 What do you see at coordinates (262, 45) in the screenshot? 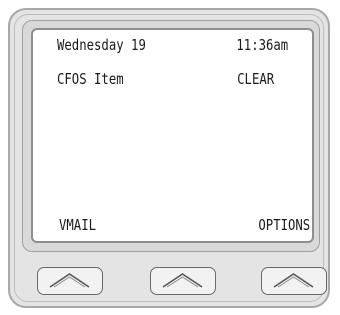
I see `time-label: 11:36am` at bounding box center [262, 45].